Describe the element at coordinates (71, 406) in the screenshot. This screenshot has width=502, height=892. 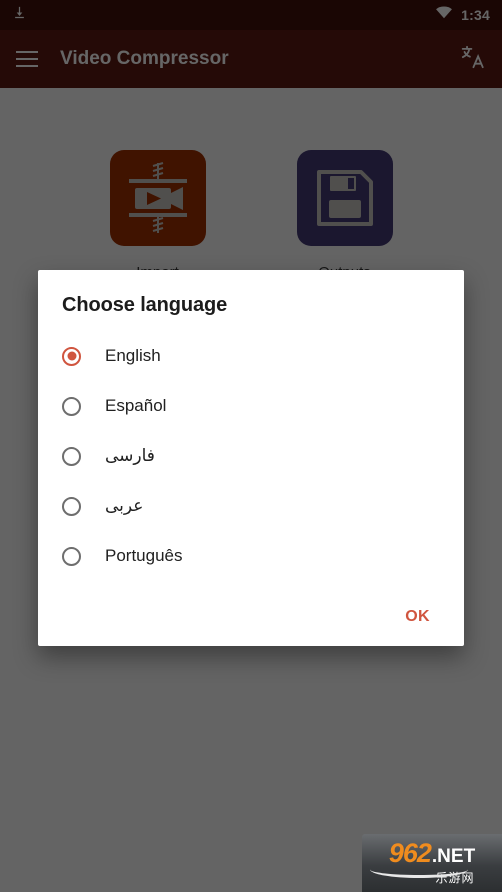
I see `radio-icon-espanol` at that location.